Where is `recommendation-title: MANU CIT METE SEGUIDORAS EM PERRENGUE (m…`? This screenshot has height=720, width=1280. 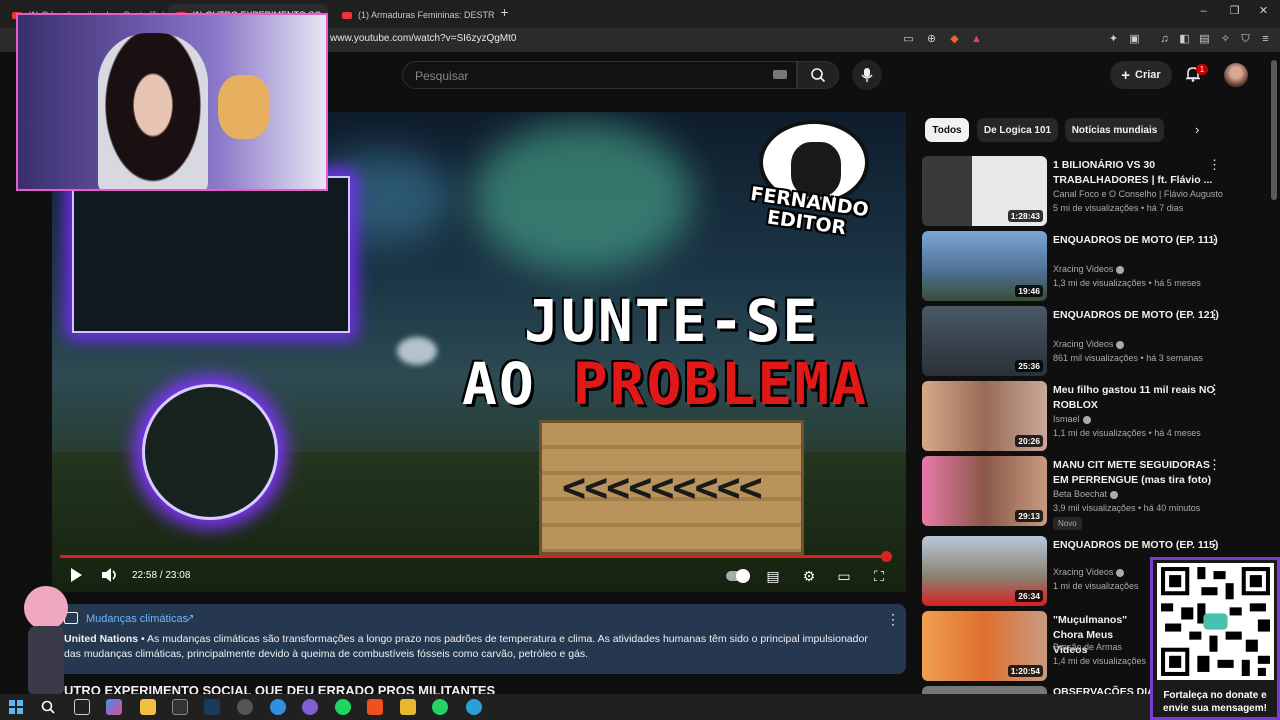
recommendation-title: MANU CIT METE SEGUIDORAS EM PERRENGUE (m… is located at coordinates (1138, 473).